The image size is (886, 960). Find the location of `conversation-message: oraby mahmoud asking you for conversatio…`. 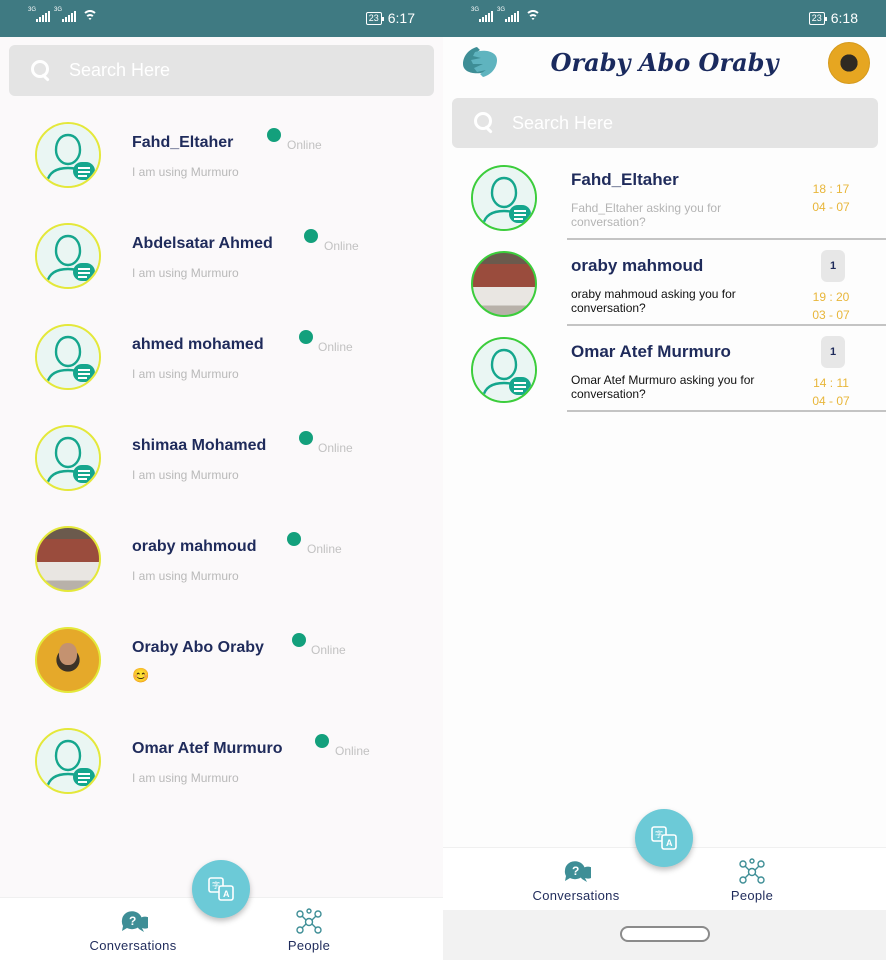

conversation-message: oraby mahmoud asking you for conversatio… is located at coordinates (653, 301).